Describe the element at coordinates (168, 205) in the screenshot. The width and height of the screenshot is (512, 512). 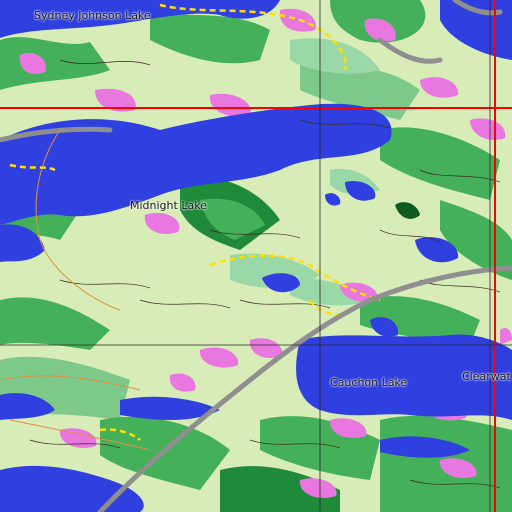
I see `label-midnight-lake: Midnight Lake` at that location.